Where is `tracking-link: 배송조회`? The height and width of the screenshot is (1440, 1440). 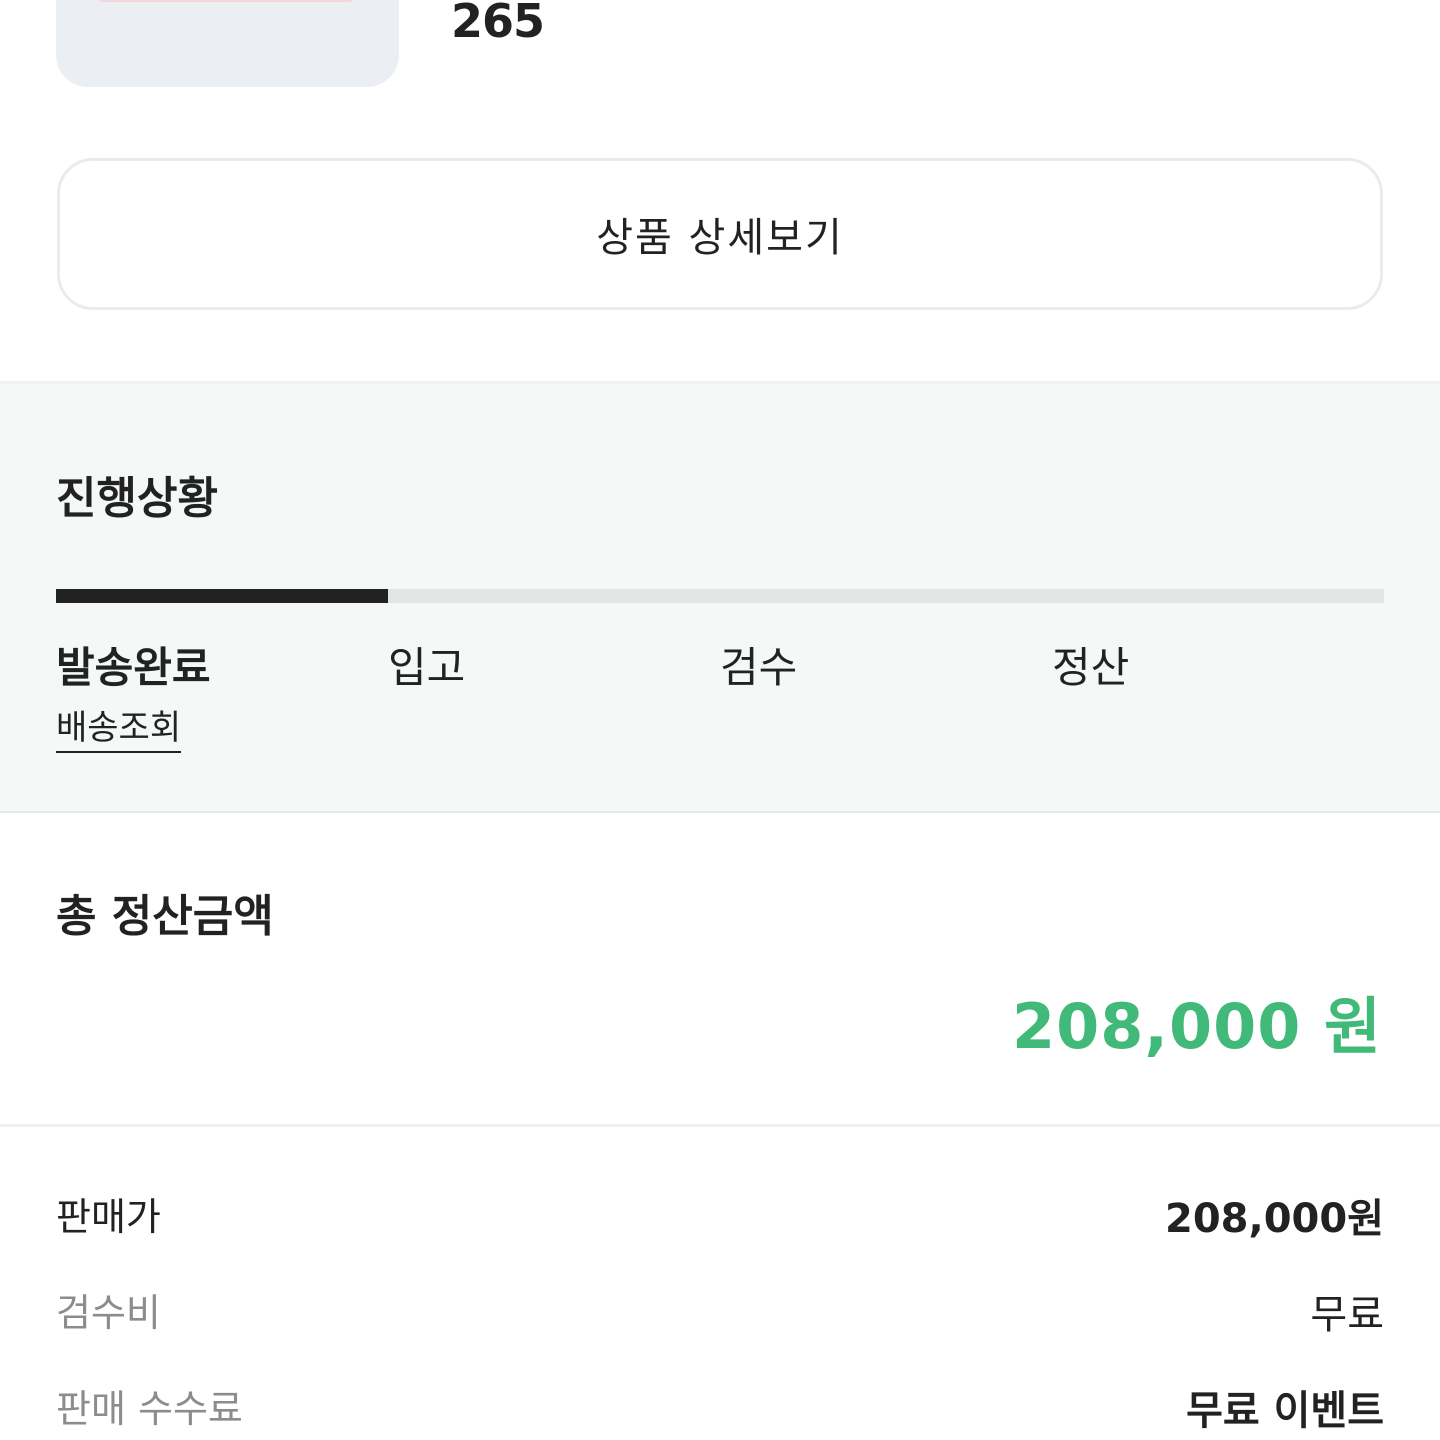
tracking-link: 배송조회 is located at coordinates (119, 726).